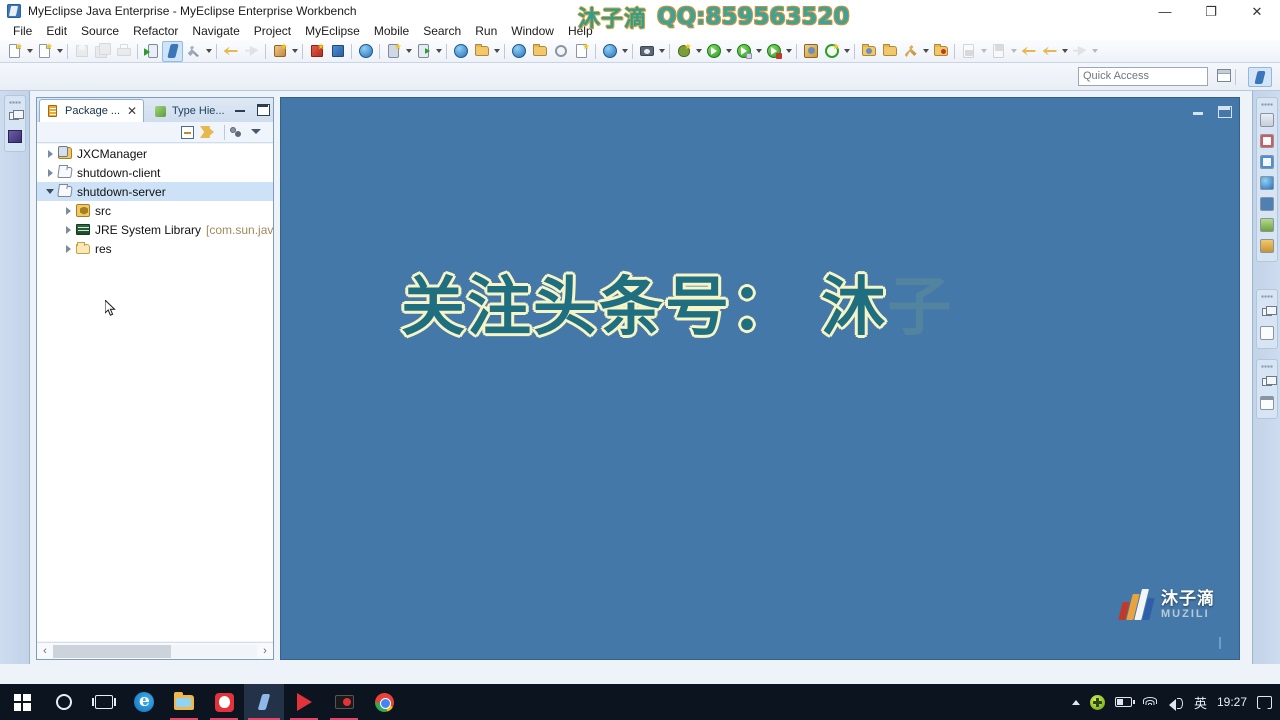  Describe the element at coordinates (112, 651) in the screenshot. I see `hscroll-thumb` at that location.